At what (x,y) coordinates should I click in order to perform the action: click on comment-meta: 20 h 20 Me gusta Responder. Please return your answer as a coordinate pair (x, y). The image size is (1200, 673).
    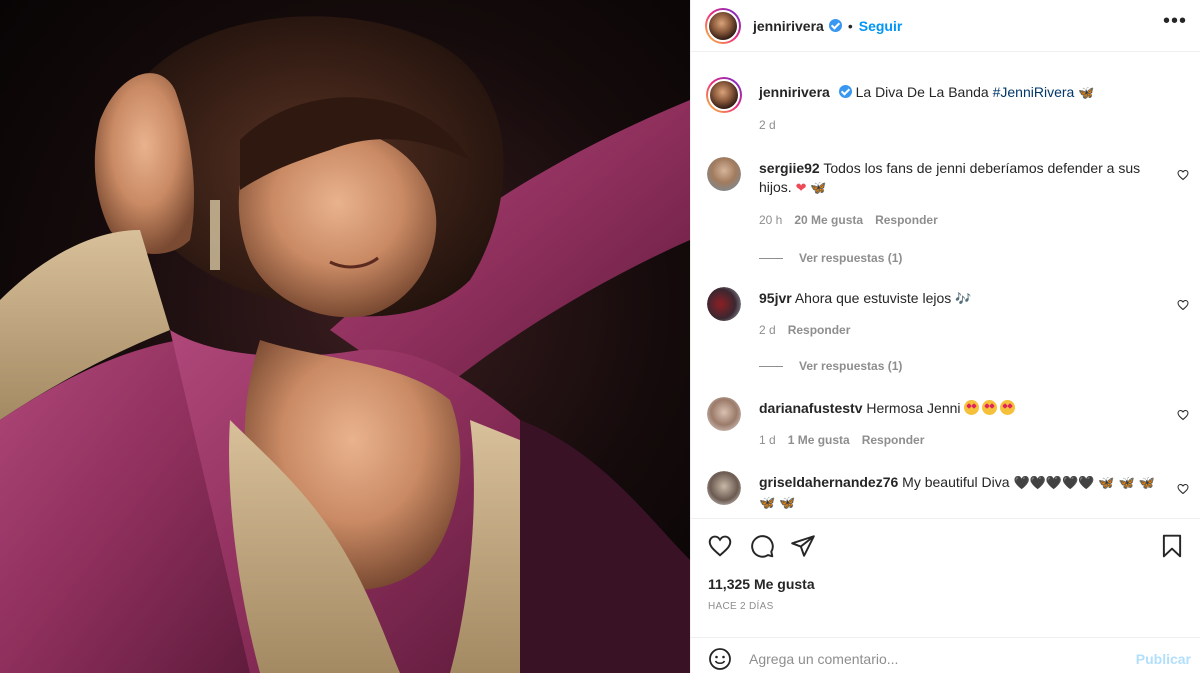
    Looking at the image, I should click on (848, 220).